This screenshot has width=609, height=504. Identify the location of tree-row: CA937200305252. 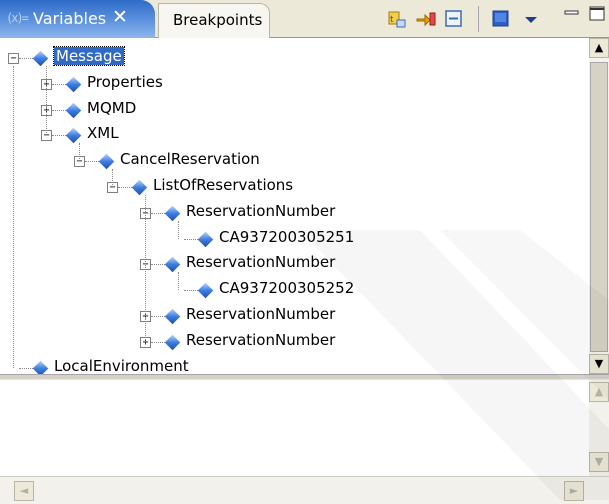
(294, 290).